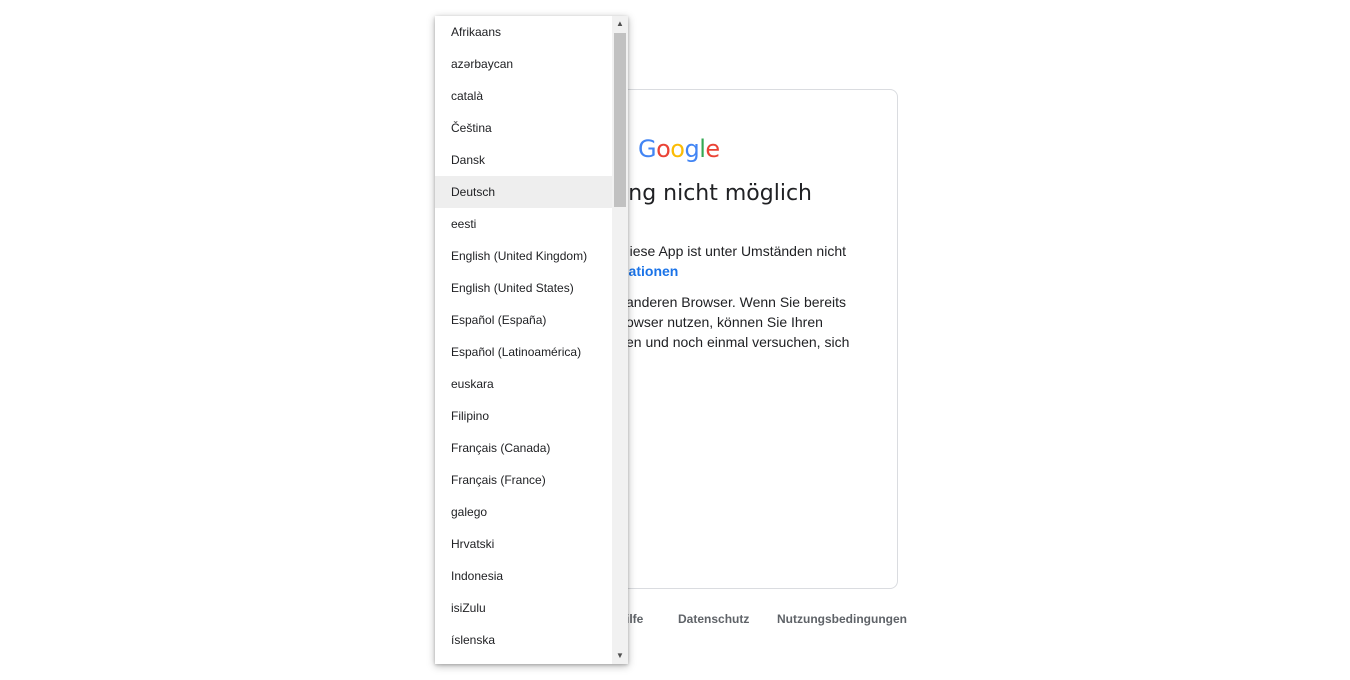  Describe the element at coordinates (523, 544) in the screenshot. I see `language-option: Hrvatski` at that location.